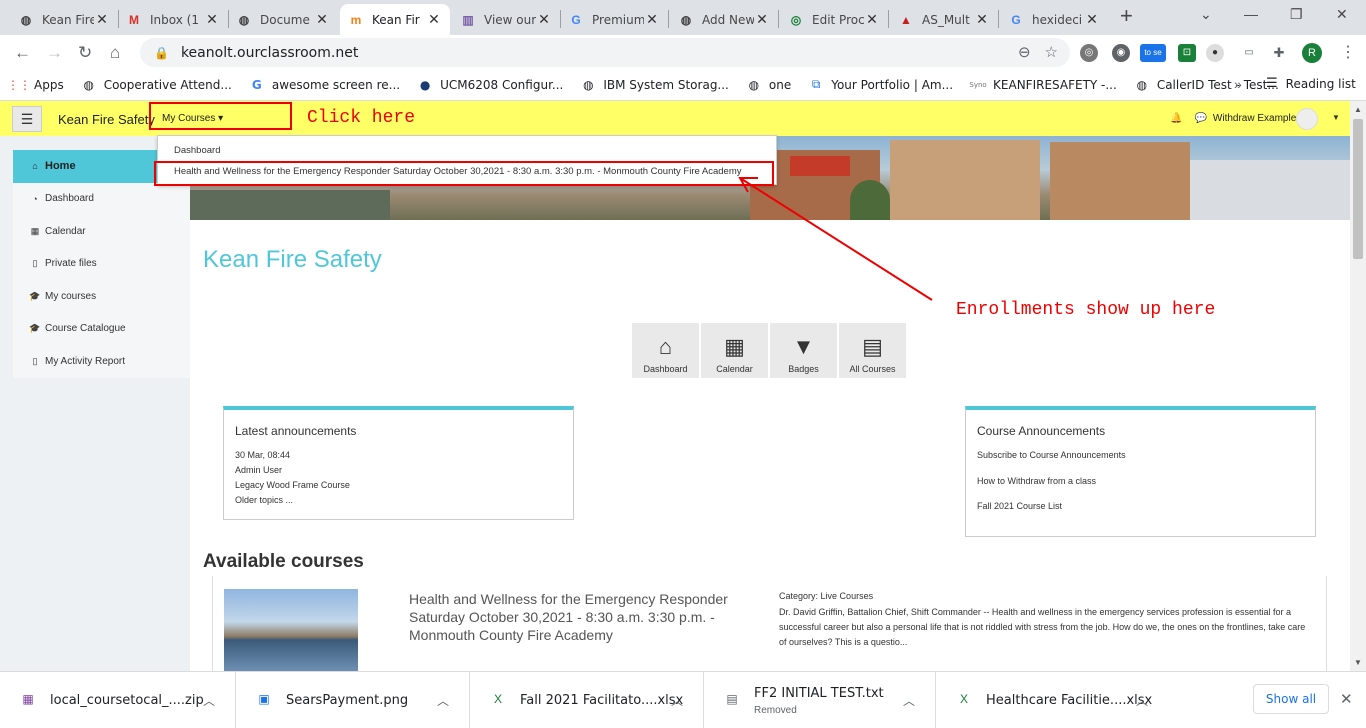  Describe the element at coordinates (54, 53) in the screenshot. I see `forward-icon: →` at that location.